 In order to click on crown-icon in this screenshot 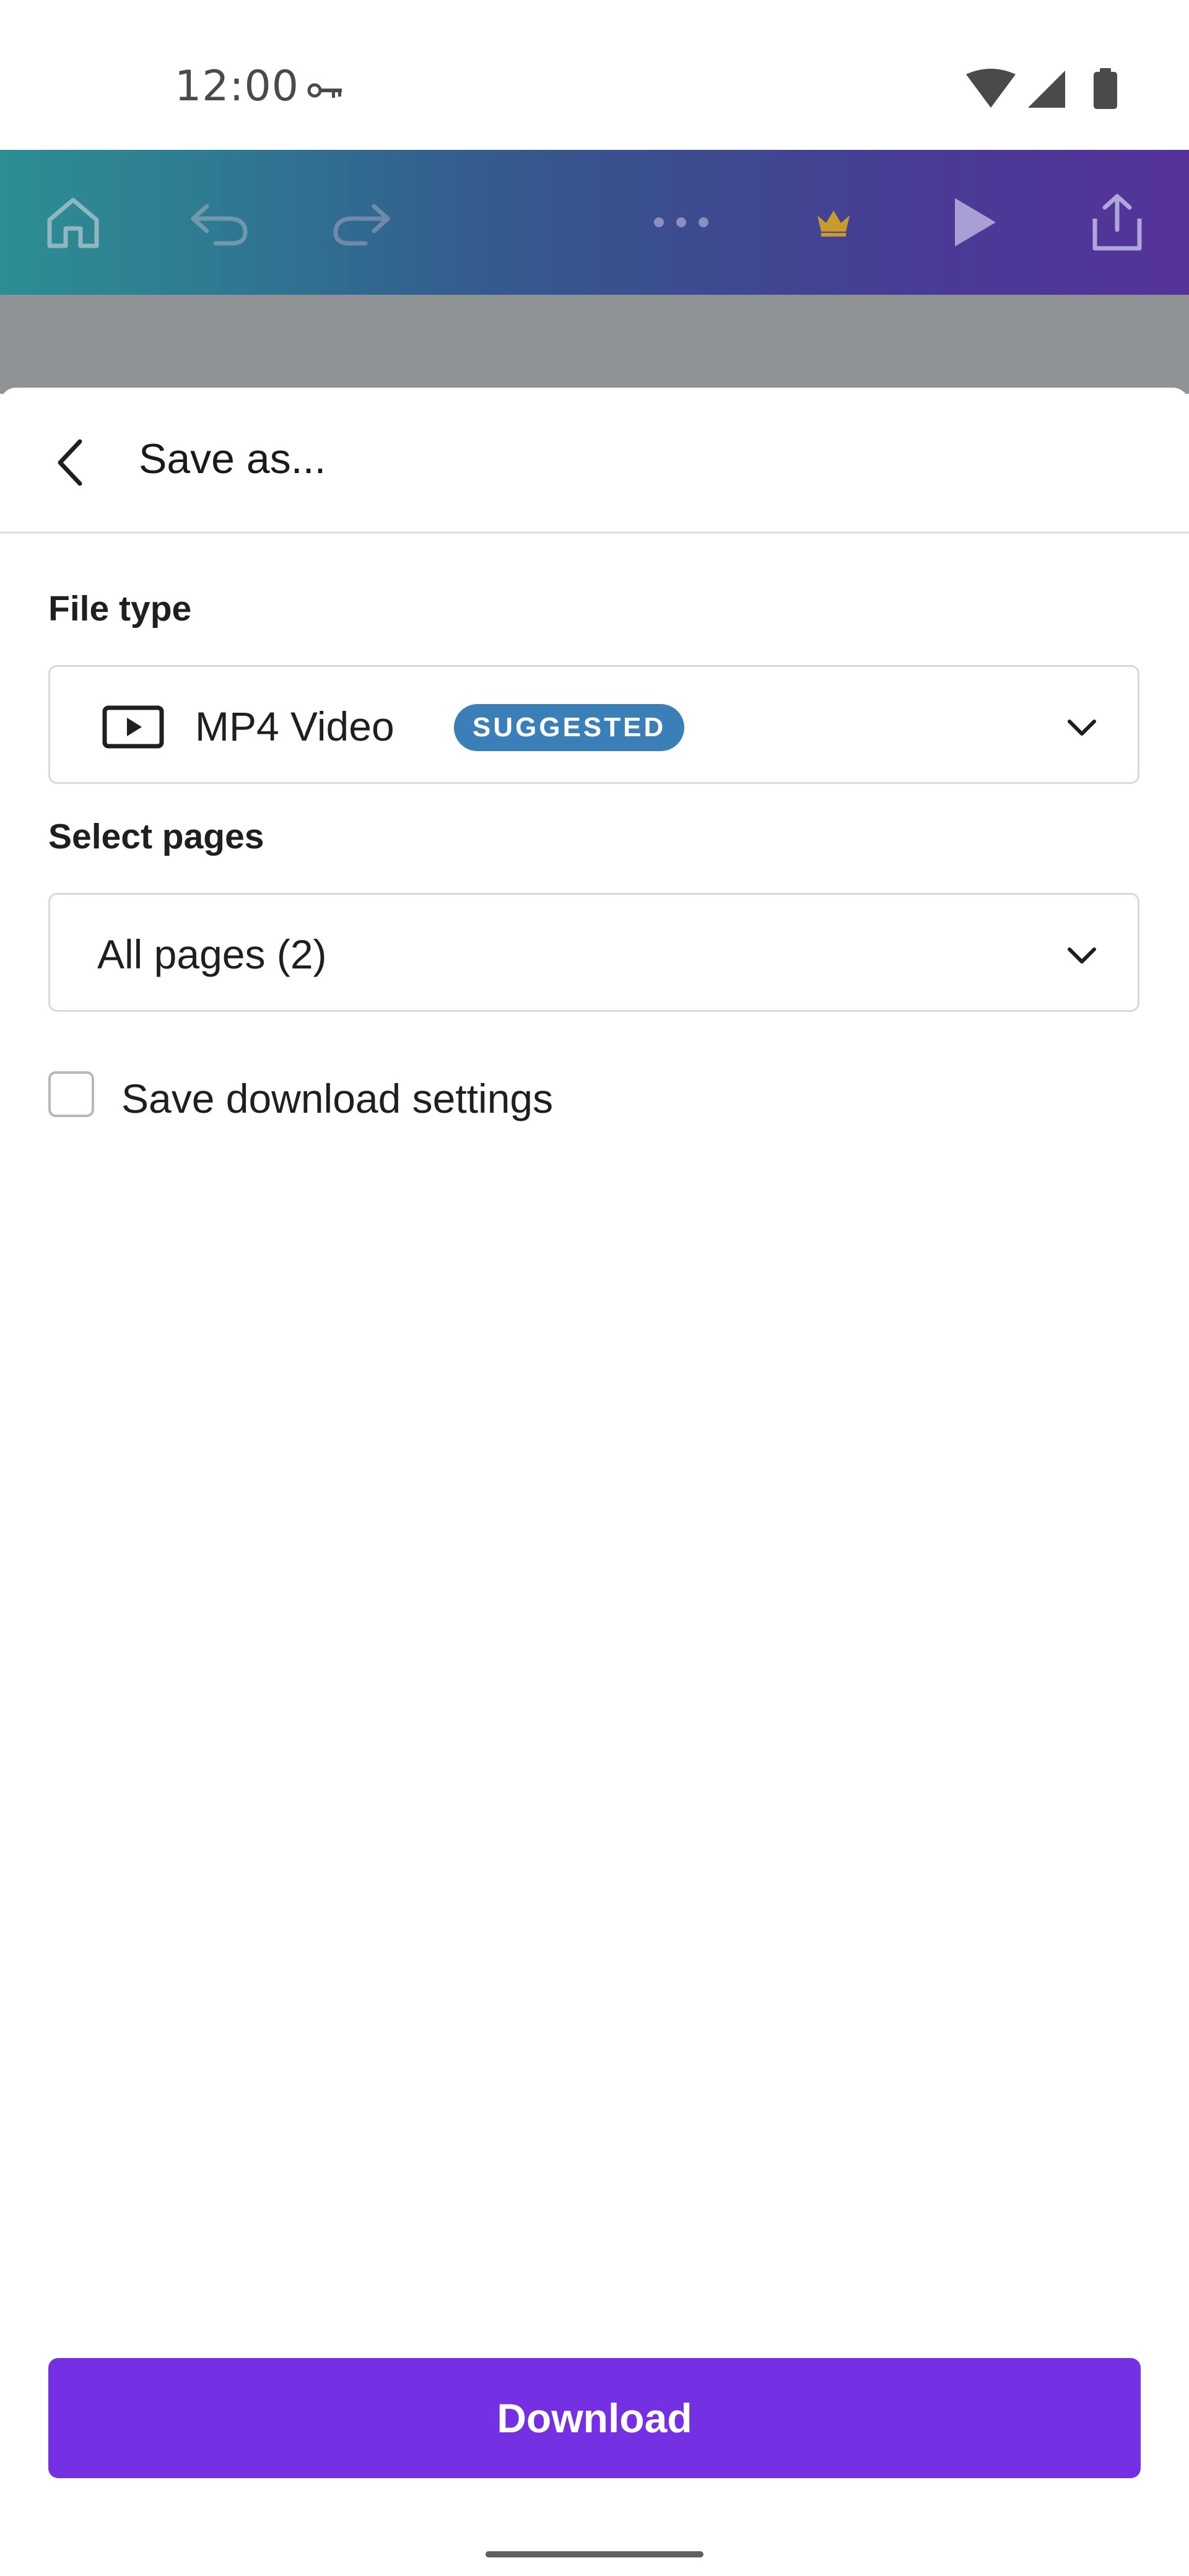, I will do `click(833, 224)`.